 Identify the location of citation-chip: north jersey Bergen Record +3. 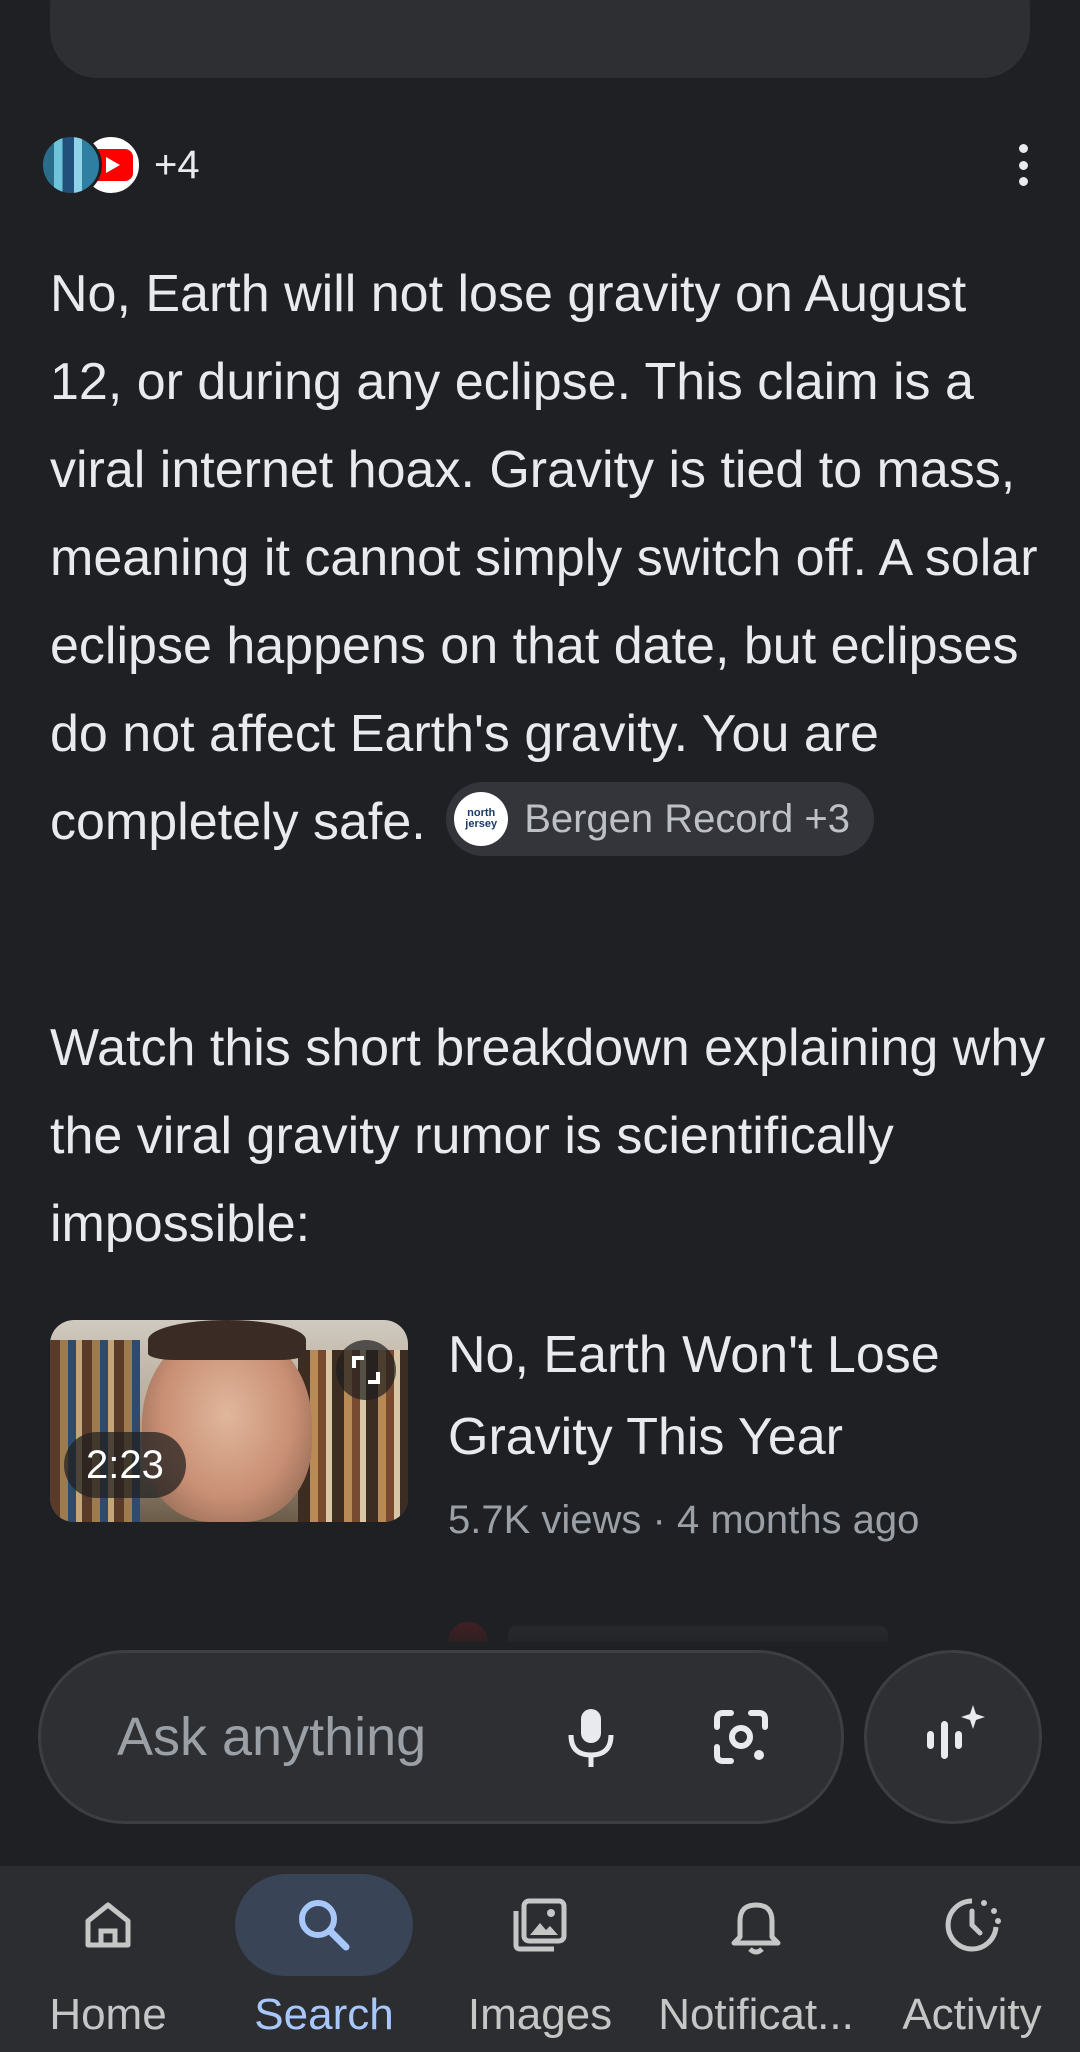
(660, 819).